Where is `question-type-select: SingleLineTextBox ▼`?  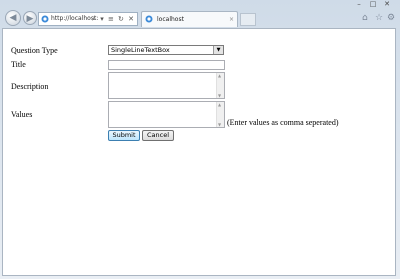
question-type-select: SingleLineTextBox ▼ is located at coordinates (166, 50).